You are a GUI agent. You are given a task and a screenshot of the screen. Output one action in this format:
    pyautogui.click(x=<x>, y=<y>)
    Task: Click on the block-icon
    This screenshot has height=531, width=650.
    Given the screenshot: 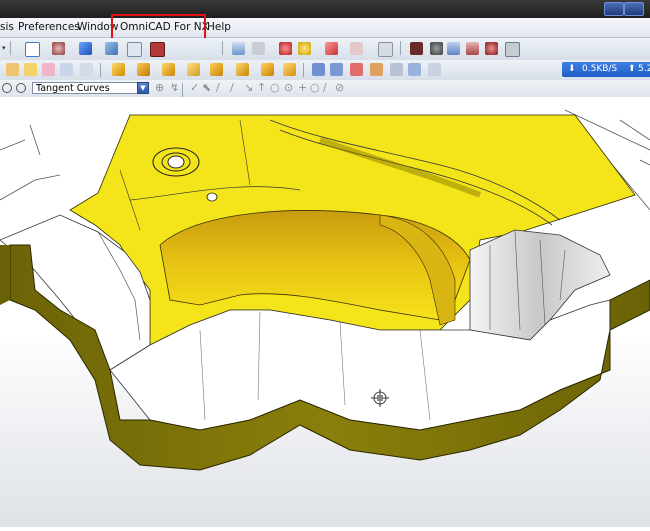 What is the action you would take?
    pyautogui.click(x=66, y=69)
    